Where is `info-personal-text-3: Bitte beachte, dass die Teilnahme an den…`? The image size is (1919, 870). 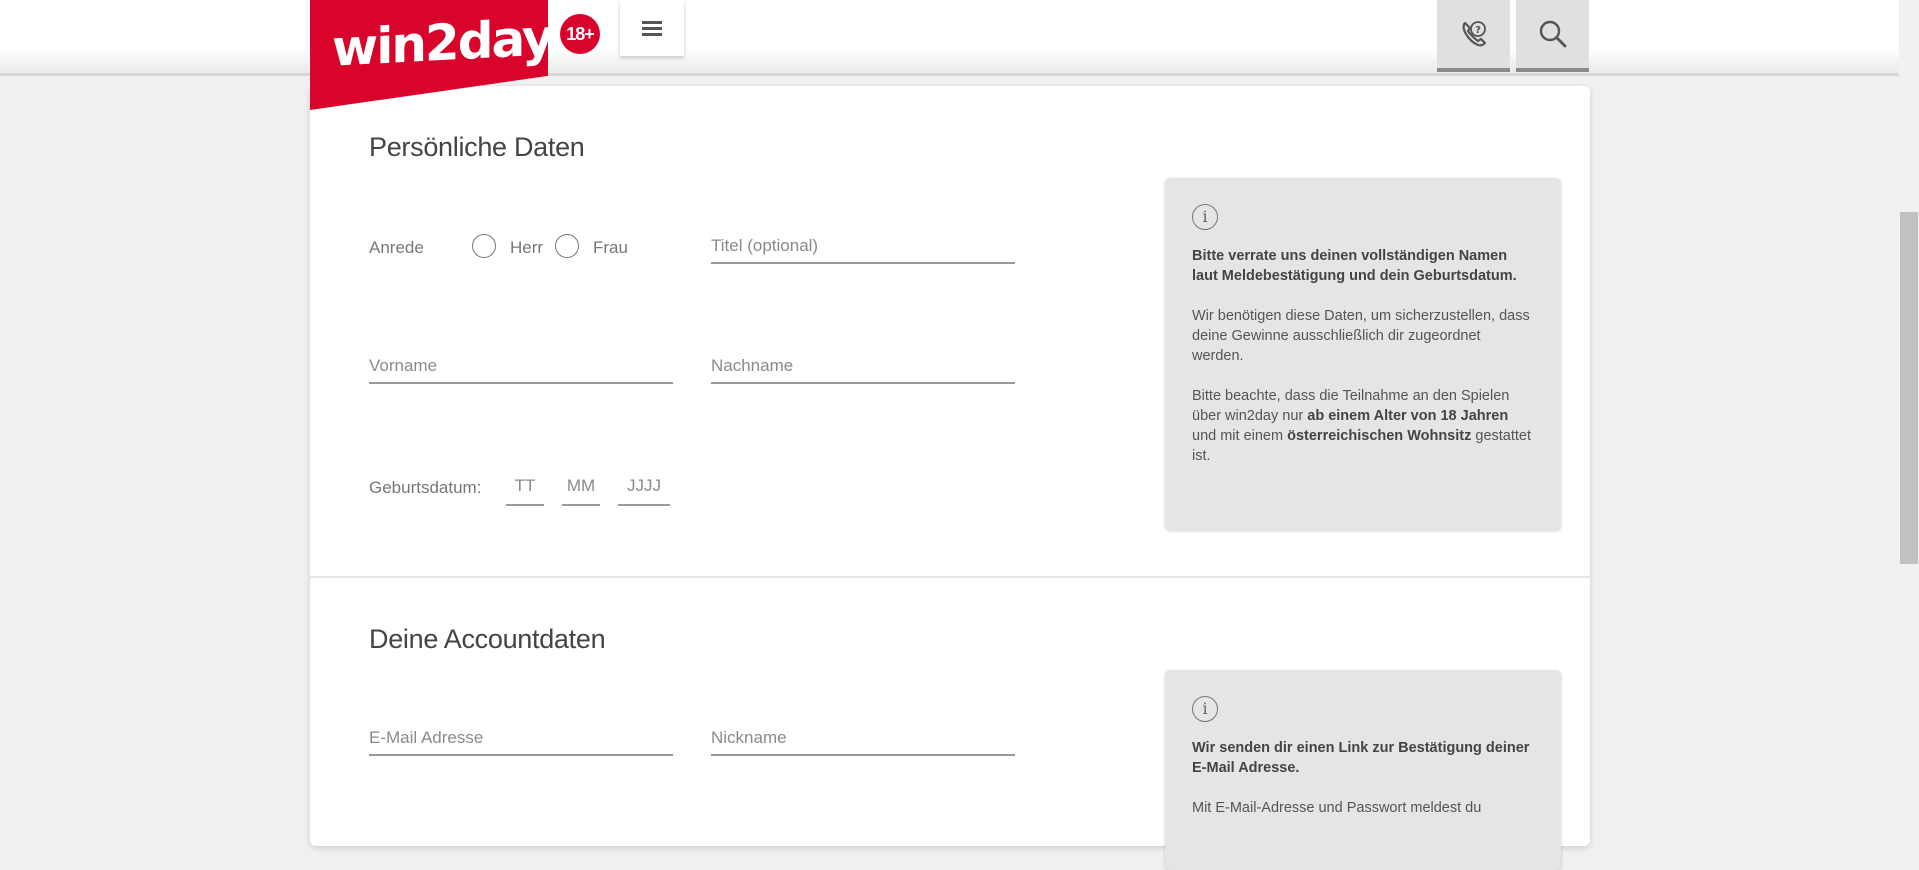 info-personal-text-3: Bitte beachte, dass die Teilnahme an den… is located at coordinates (1362, 426).